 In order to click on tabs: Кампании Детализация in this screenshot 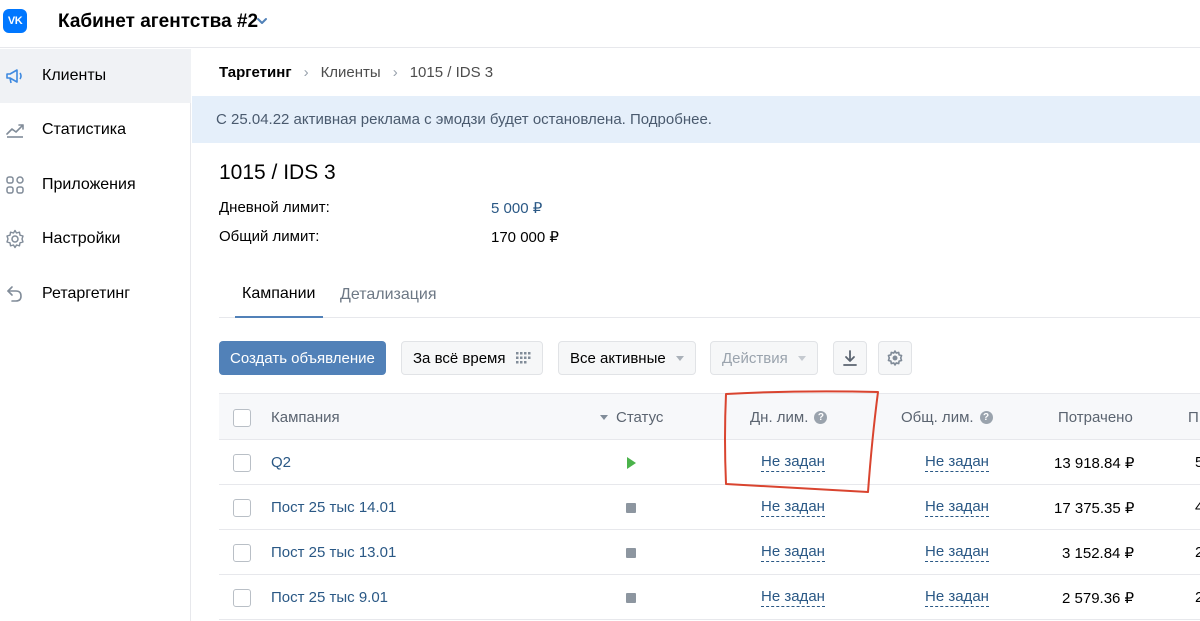, I will do `click(709, 294)`.